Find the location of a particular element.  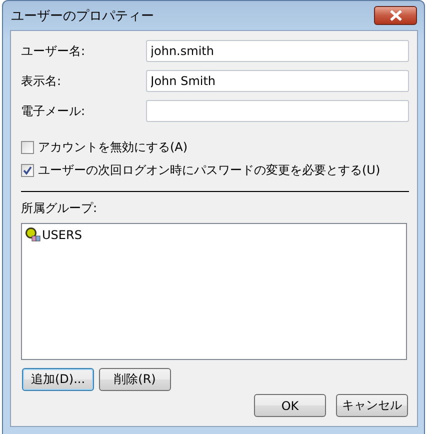

button: OK is located at coordinates (290, 405).